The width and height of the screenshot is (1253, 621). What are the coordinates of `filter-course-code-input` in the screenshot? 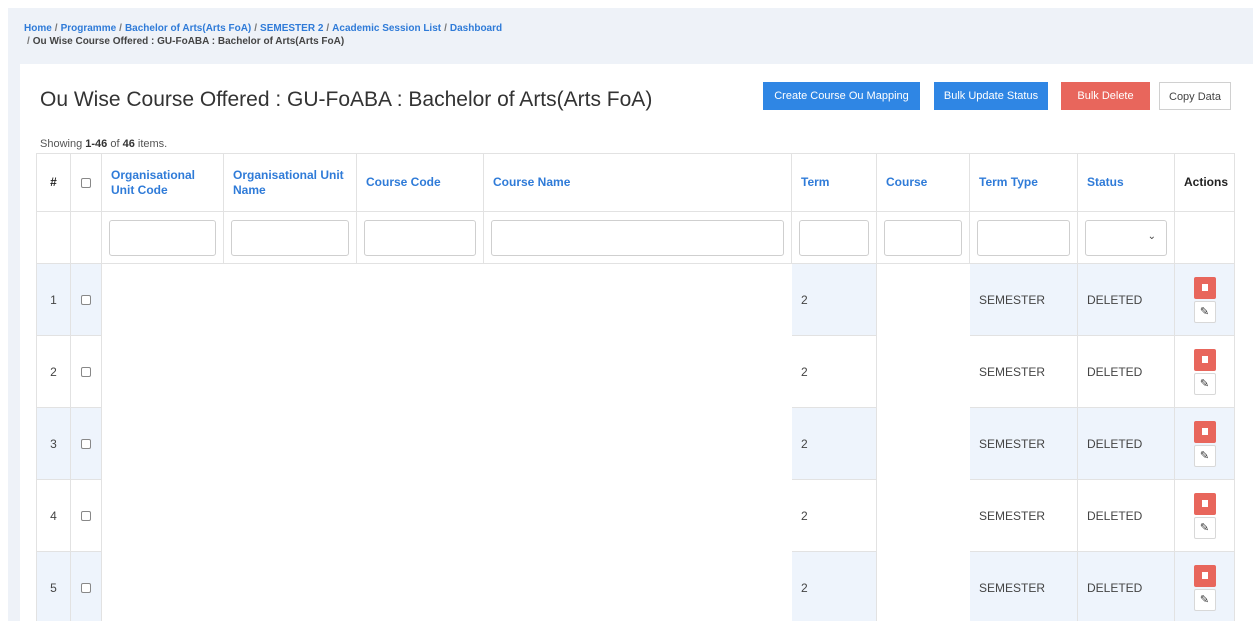 It's located at (420, 237).